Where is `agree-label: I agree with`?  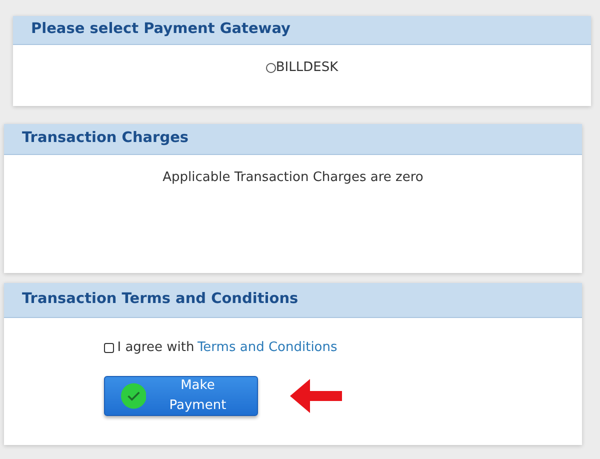
agree-label: I agree with is located at coordinates (155, 348).